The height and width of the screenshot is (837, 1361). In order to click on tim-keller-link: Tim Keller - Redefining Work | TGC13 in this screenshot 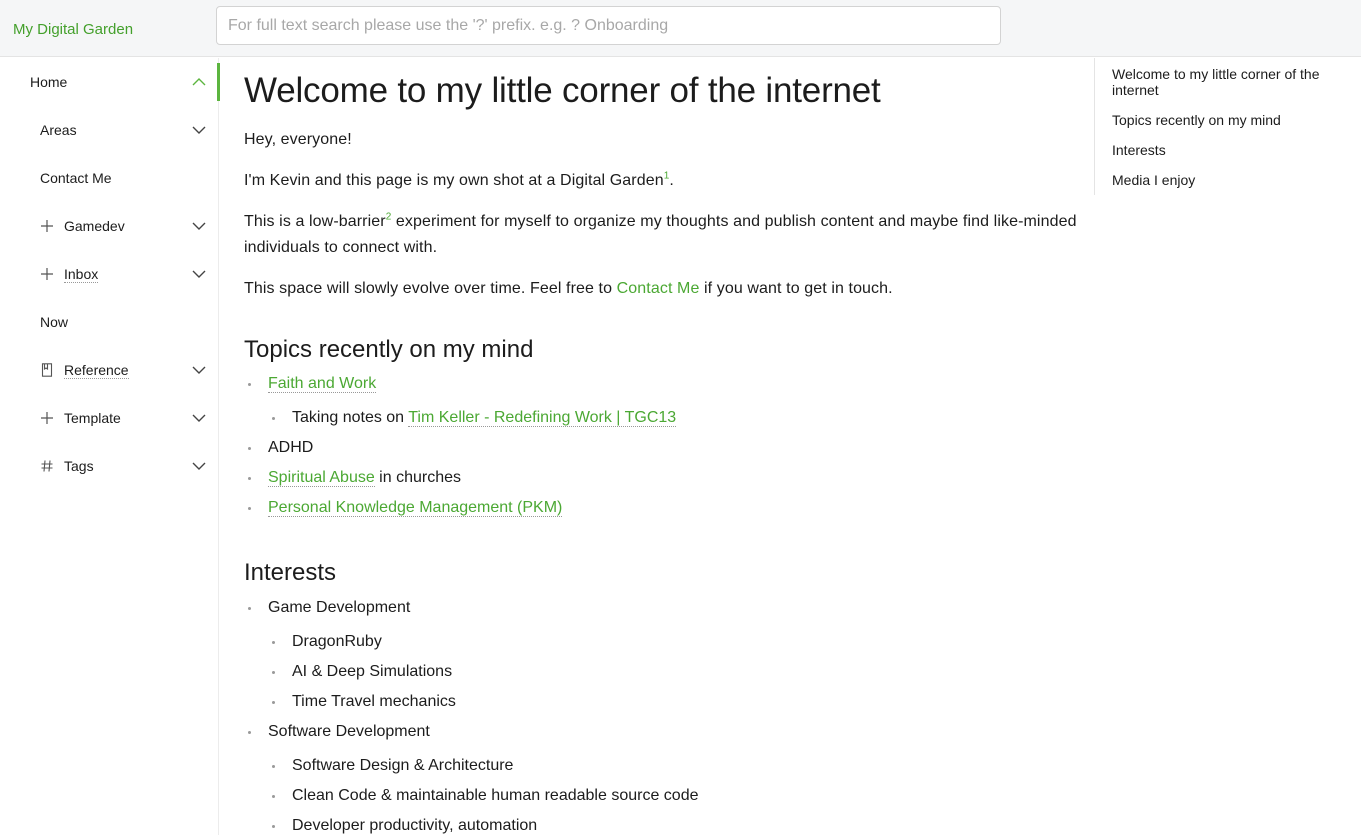, I will do `click(542, 418)`.